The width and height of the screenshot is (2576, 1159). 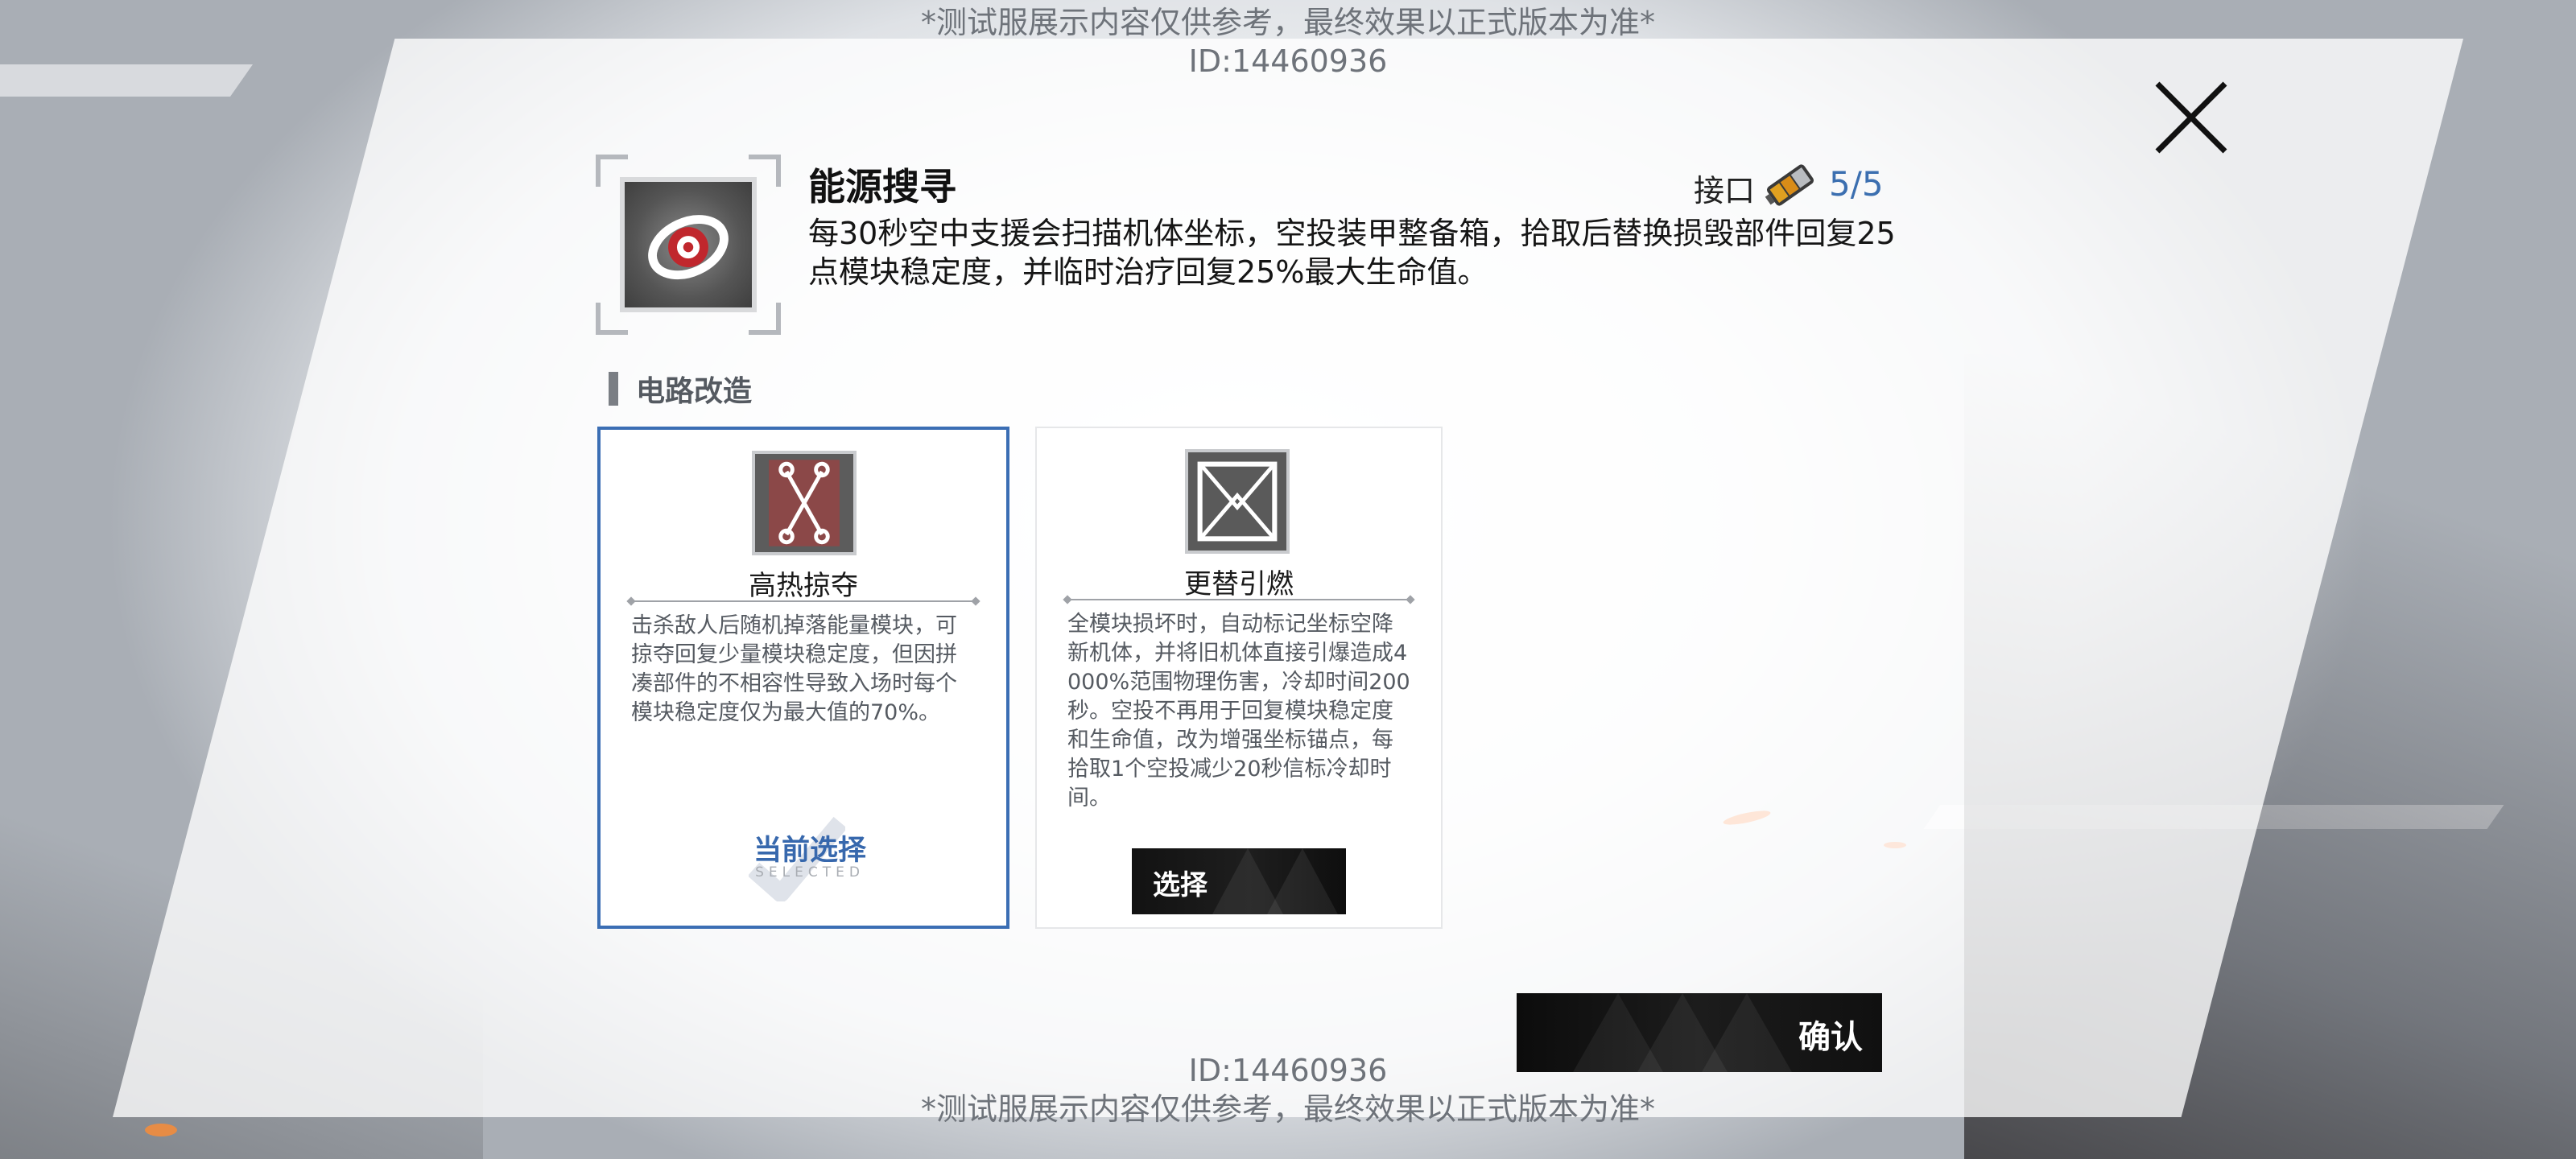 I want to click on orbit-eye-icon, so click(x=688, y=244).